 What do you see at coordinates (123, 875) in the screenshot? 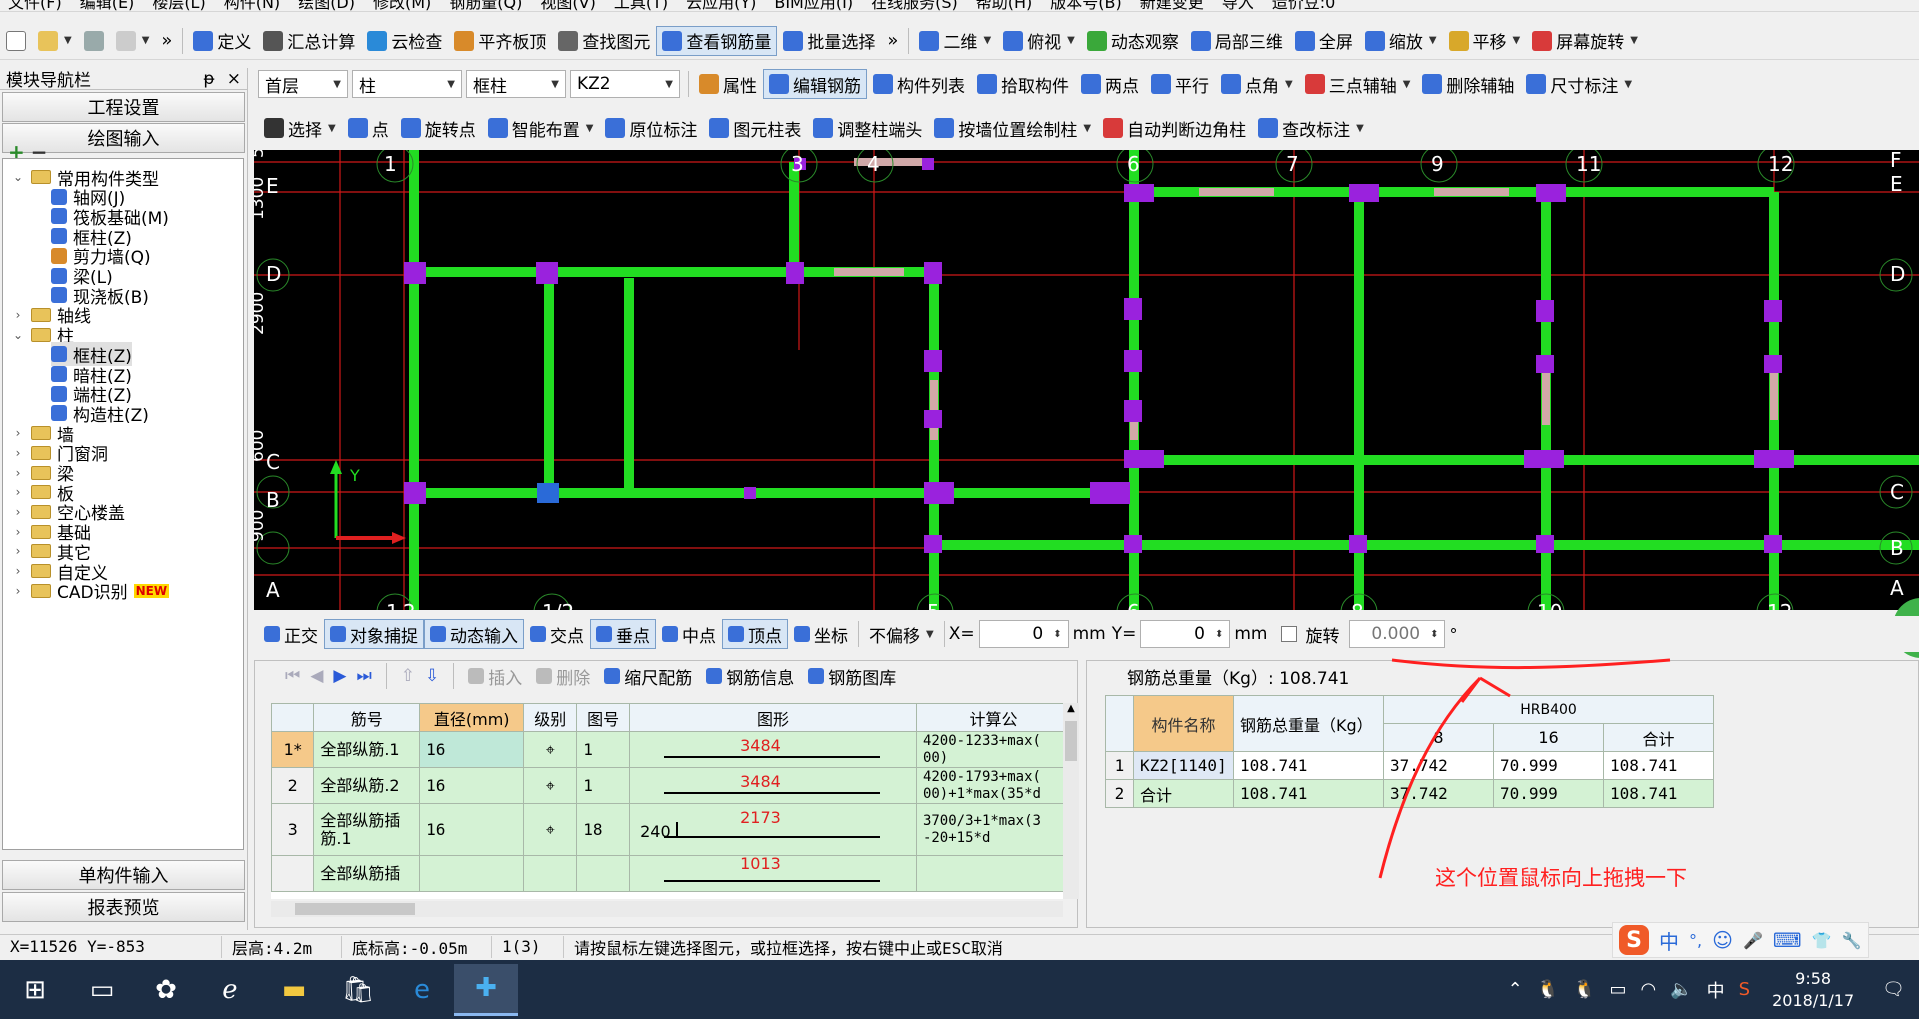
I see `single-input-button: 单构件输入` at bounding box center [123, 875].